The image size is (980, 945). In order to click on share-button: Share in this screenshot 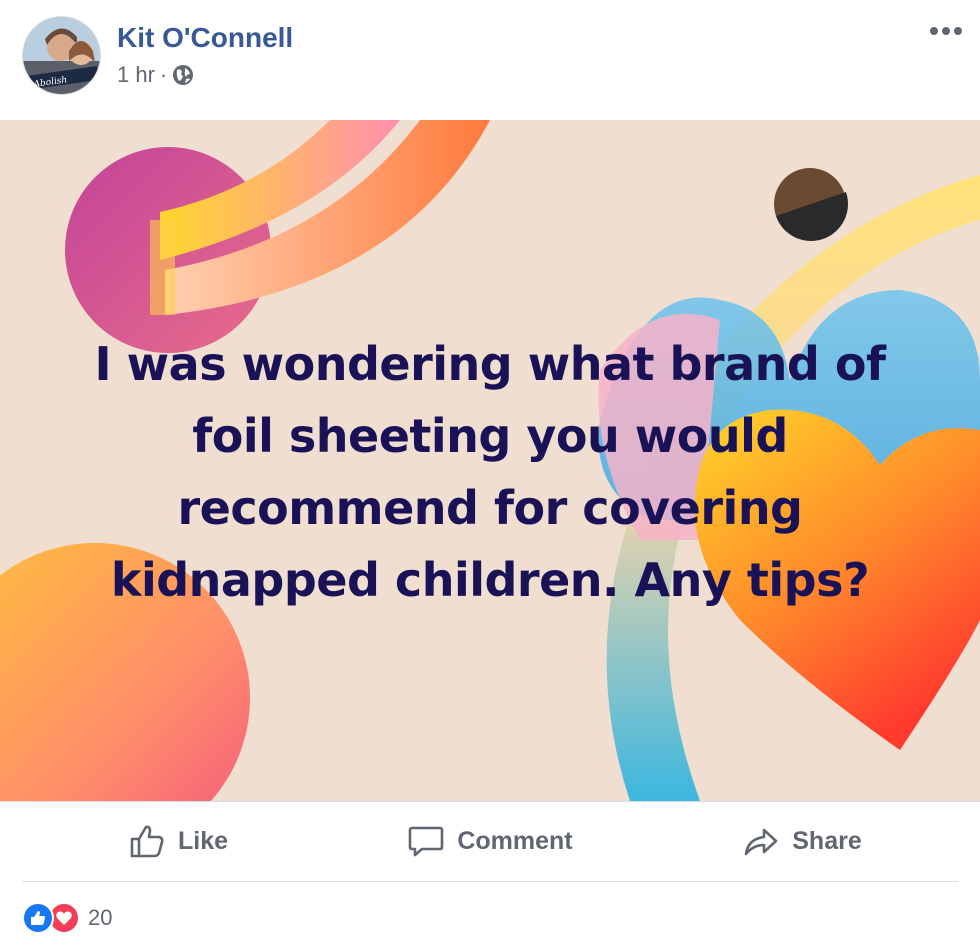, I will do `click(802, 841)`.